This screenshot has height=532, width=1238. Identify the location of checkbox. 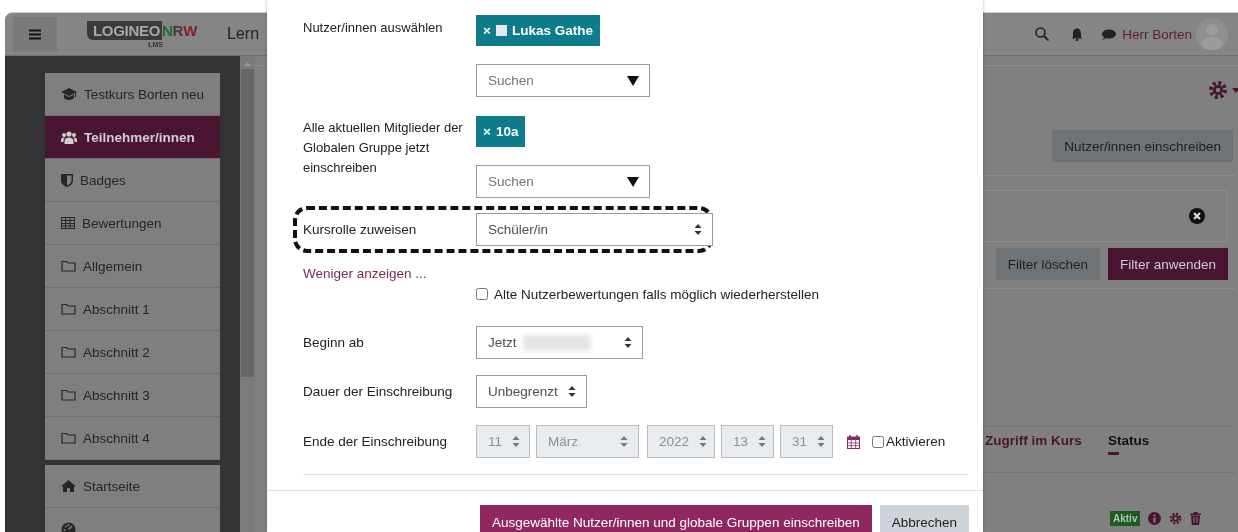
(482, 294).